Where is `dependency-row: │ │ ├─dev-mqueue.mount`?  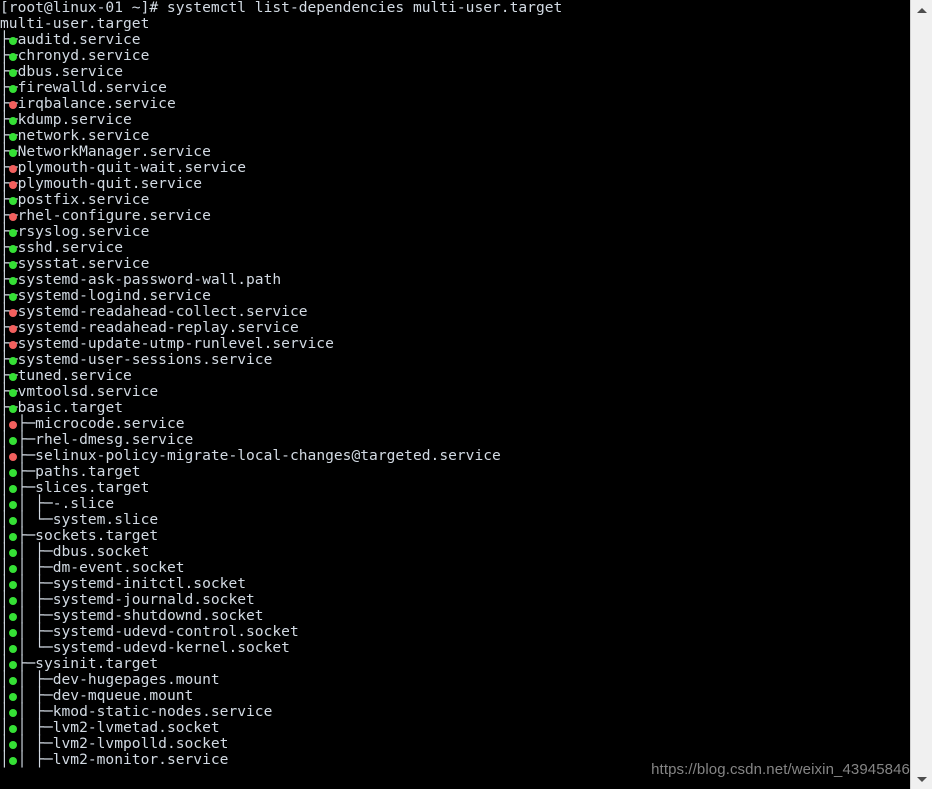
dependency-row: │ │ ├─dev-mqueue.mount is located at coordinates (455, 696).